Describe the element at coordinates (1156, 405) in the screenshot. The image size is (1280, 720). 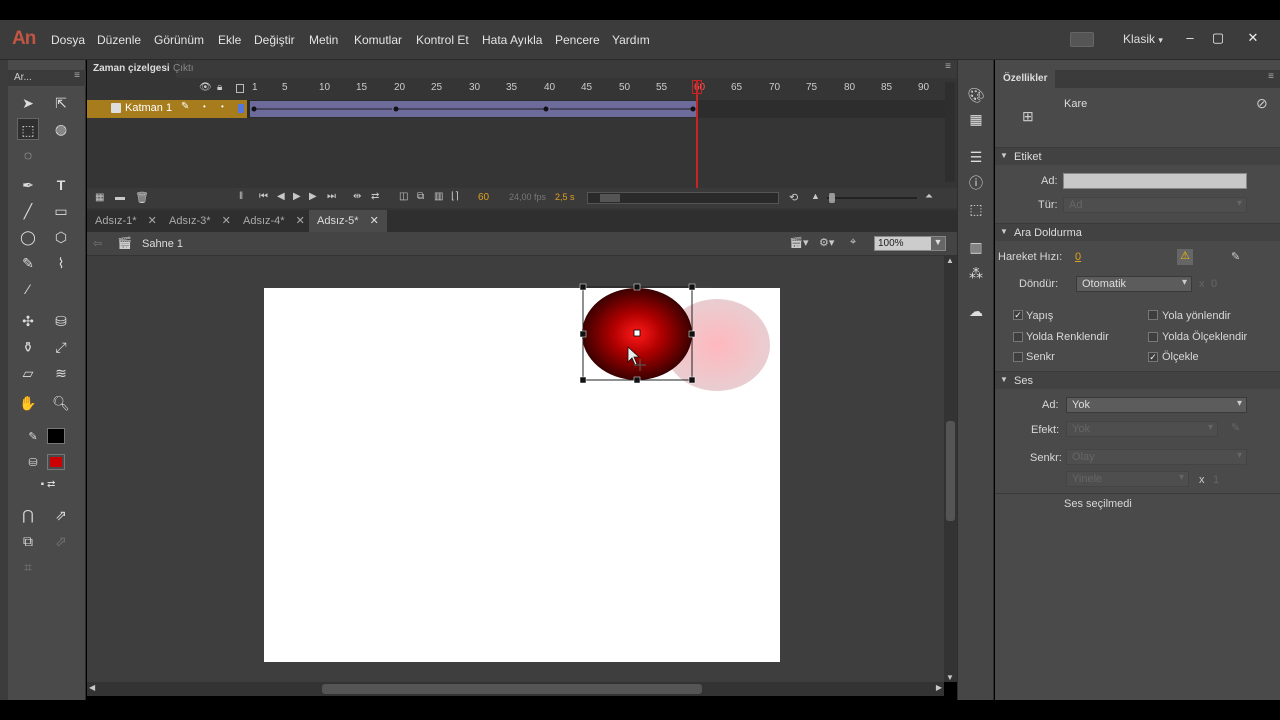
I see `sound-name-select: Yok` at that location.